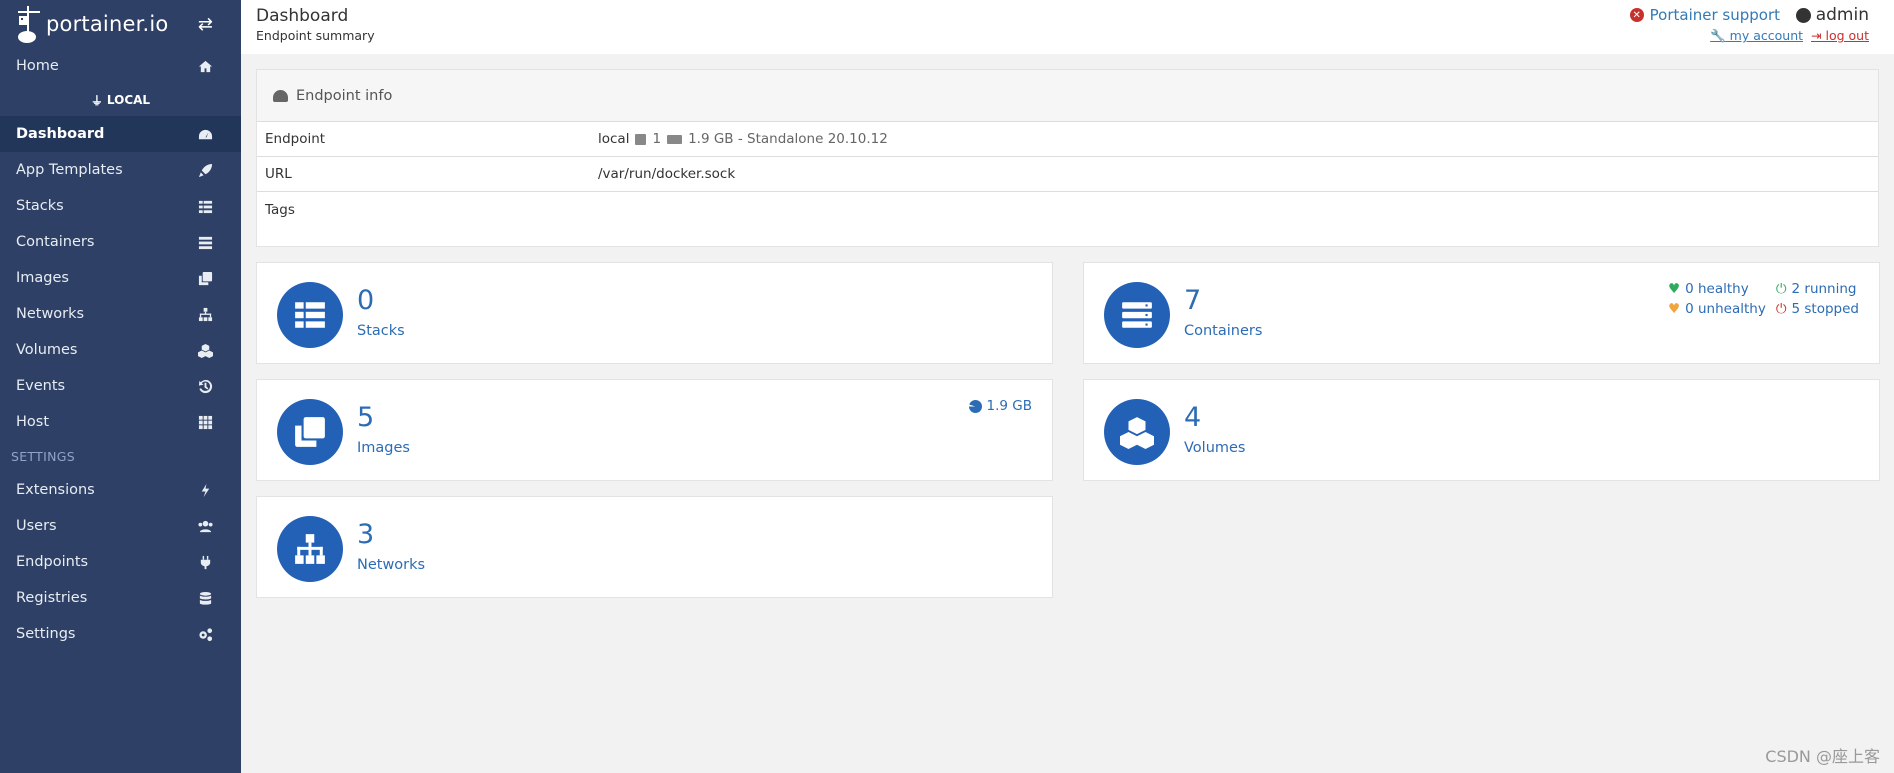 Image resolution: width=1894 pixels, height=773 pixels. Describe the element at coordinates (205, 350) in the screenshot. I see `cubes-icon` at that location.